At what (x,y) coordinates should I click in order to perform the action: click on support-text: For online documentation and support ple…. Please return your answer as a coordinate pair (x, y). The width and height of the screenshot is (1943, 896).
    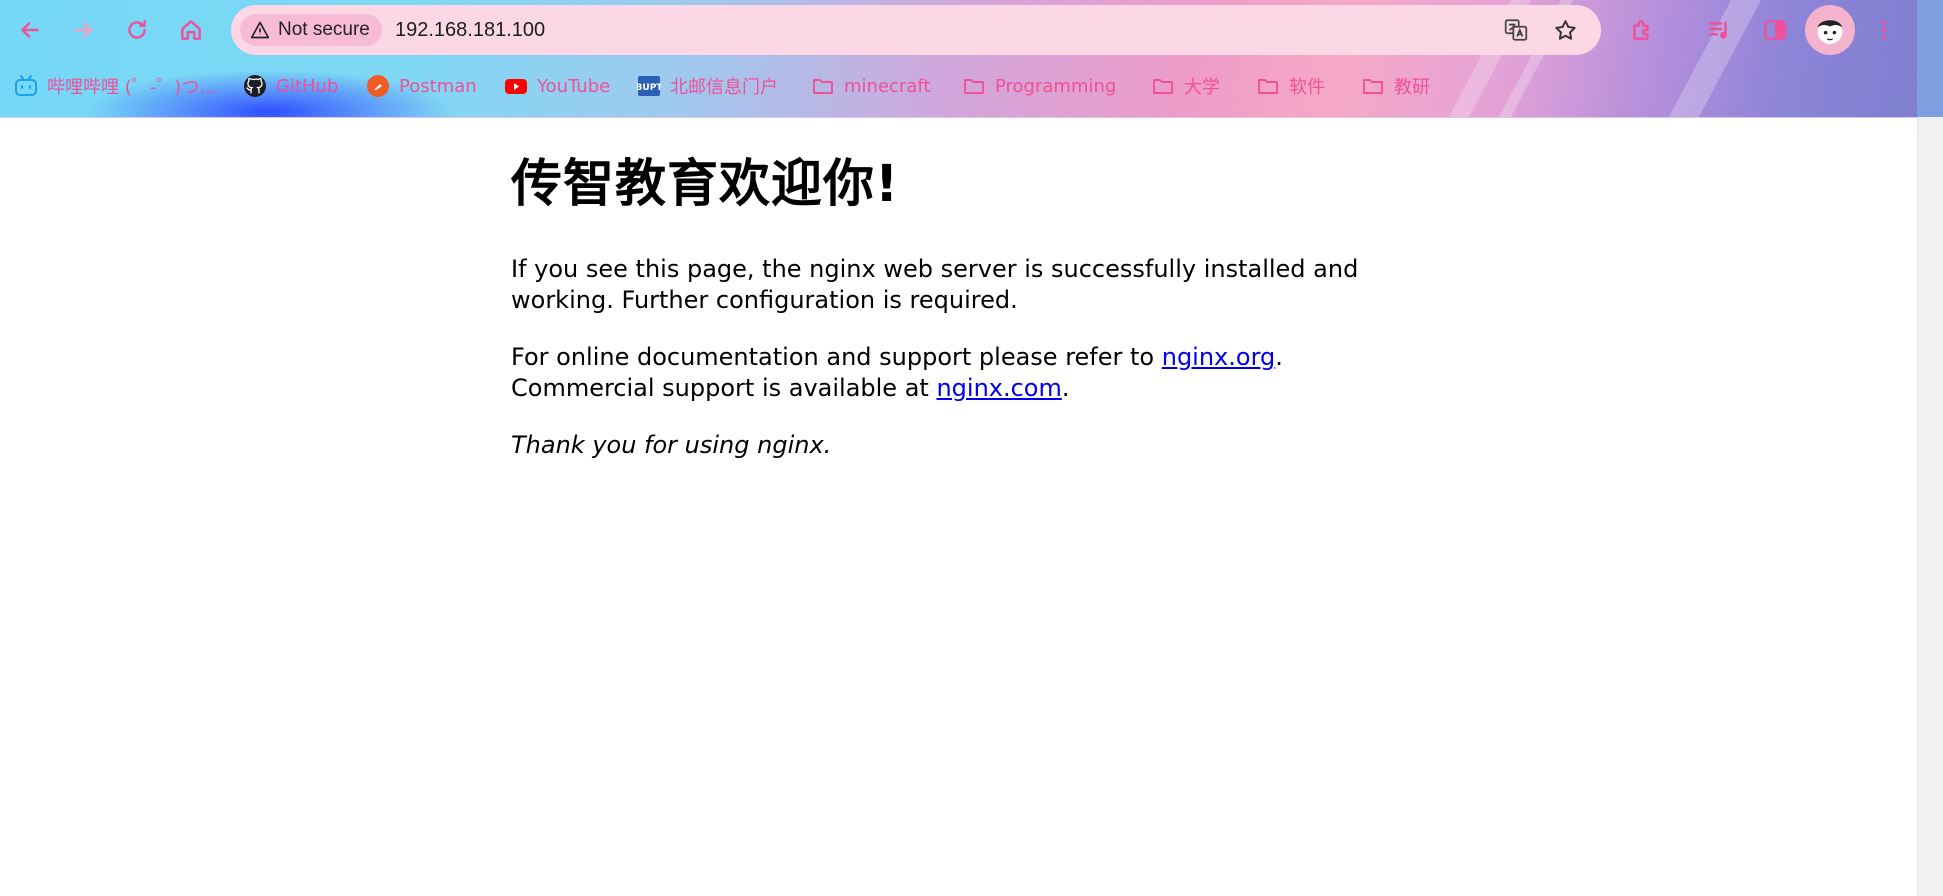
    Looking at the image, I should click on (836, 357).